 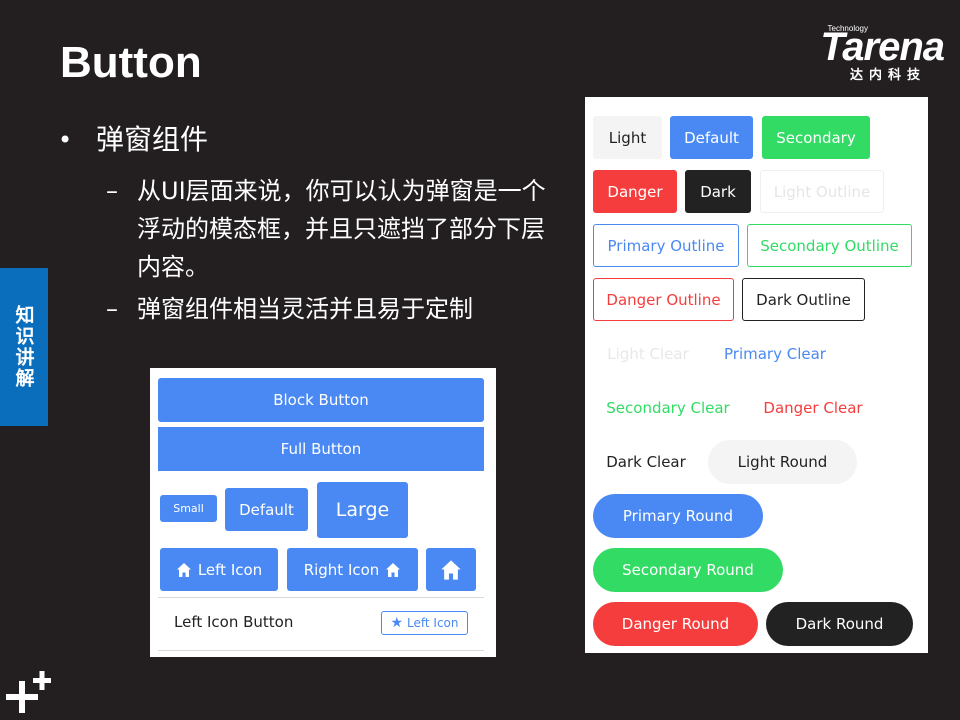 I want to click on dark-round-button: Dark Round, so click(x=839, y=624).